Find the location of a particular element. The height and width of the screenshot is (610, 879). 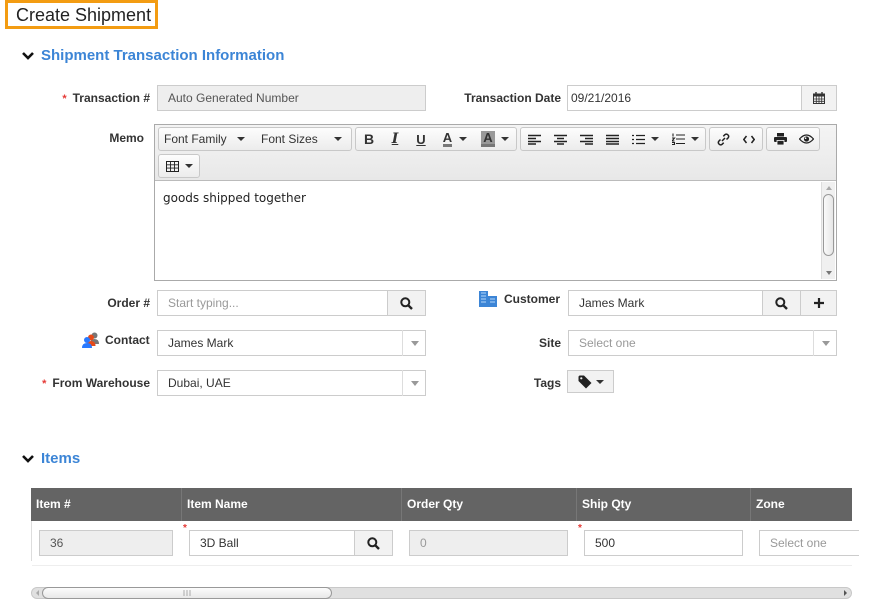

customer-label-group: Customer is located at coordinates (519, 299).